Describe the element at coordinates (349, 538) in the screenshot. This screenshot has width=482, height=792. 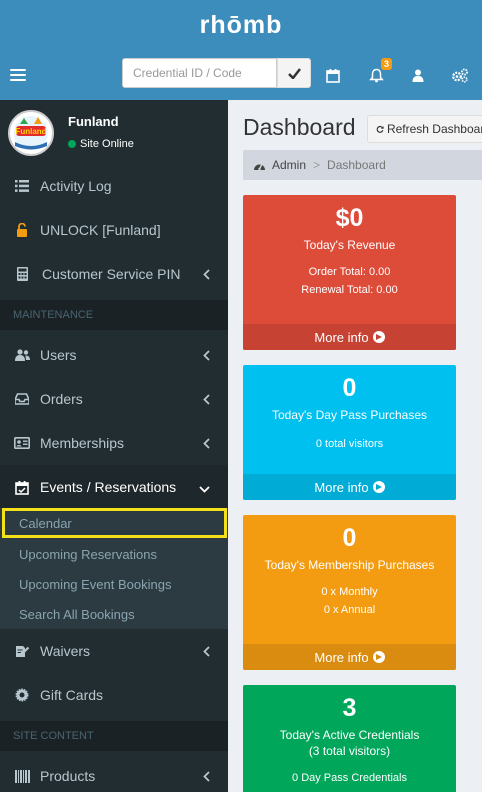
I see `membership-value: 0` at that location.